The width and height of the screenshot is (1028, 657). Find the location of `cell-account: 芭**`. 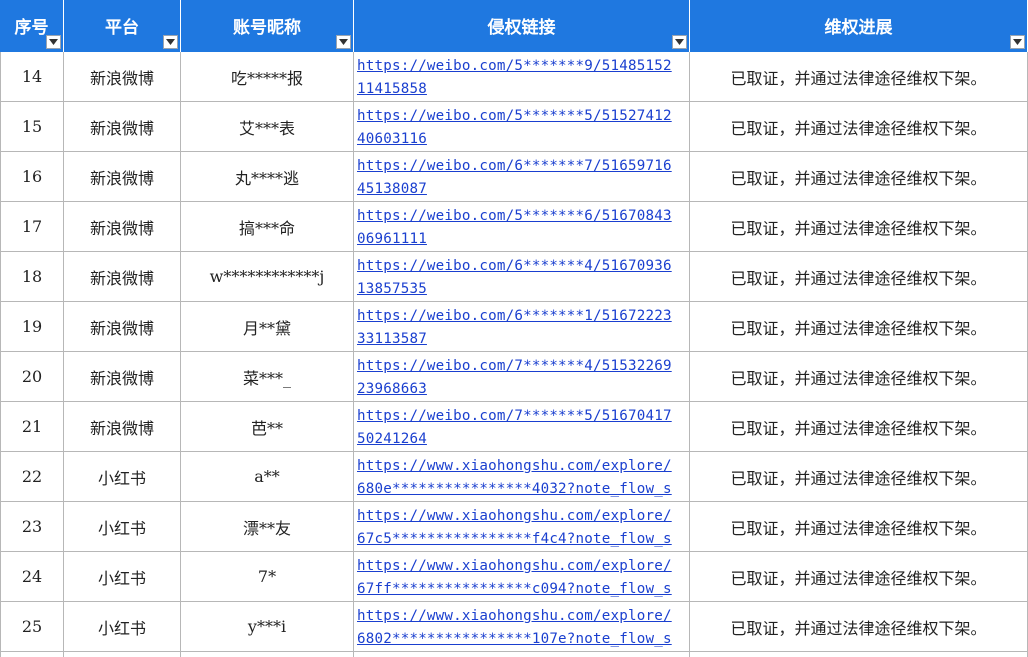

cell-account: 芭** is located at coordinates (267, 427).